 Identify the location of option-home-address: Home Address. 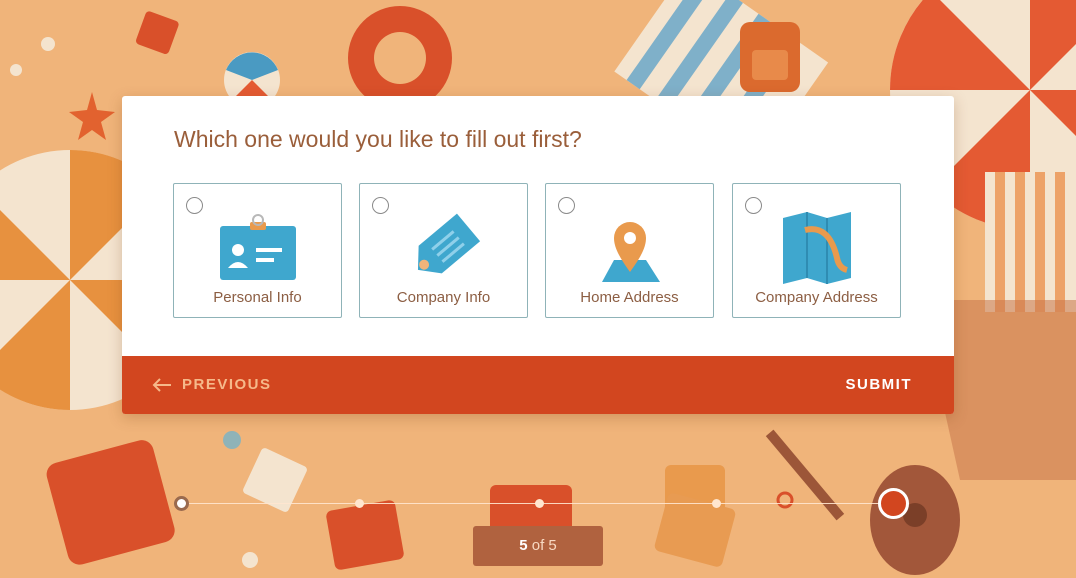
(629, 250).